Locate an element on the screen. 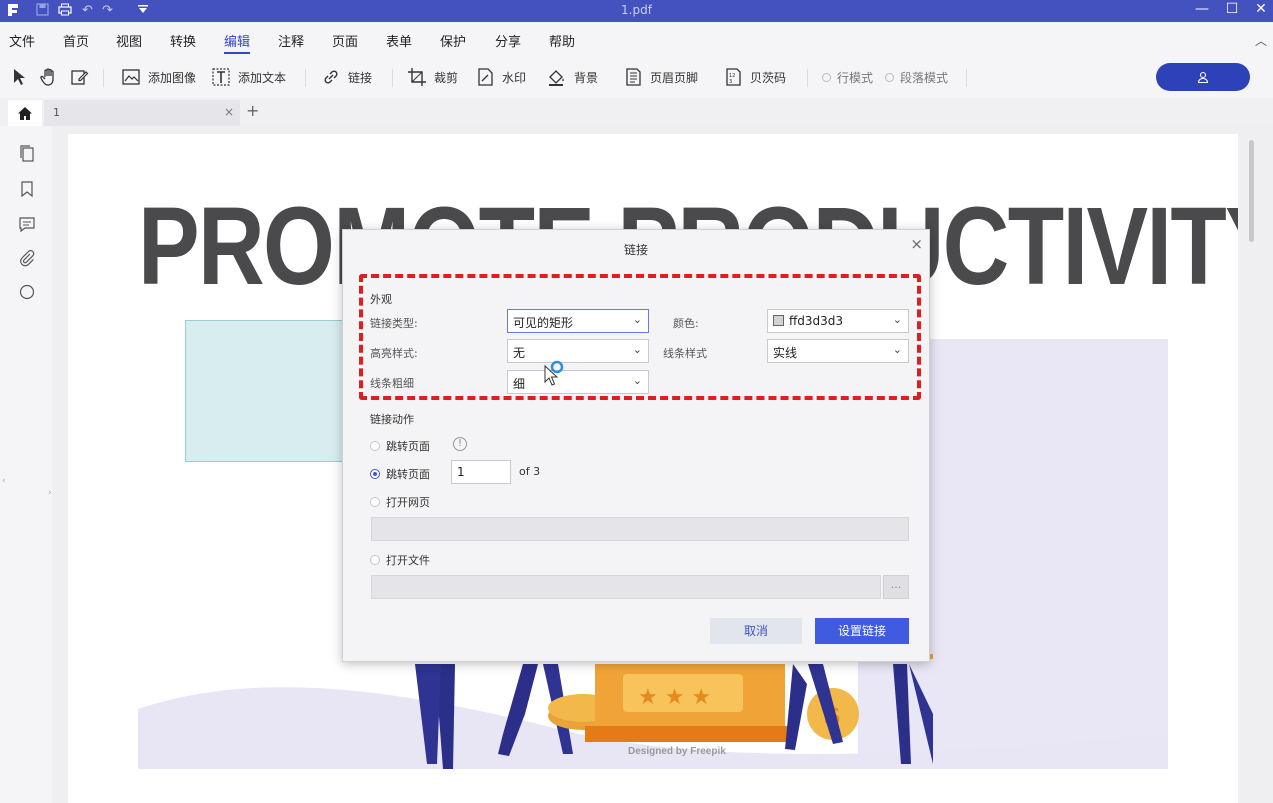 The width and height of the screenshot is (1273, 803). open-web-option: 打开网页 is located at coordinates (400, 502).